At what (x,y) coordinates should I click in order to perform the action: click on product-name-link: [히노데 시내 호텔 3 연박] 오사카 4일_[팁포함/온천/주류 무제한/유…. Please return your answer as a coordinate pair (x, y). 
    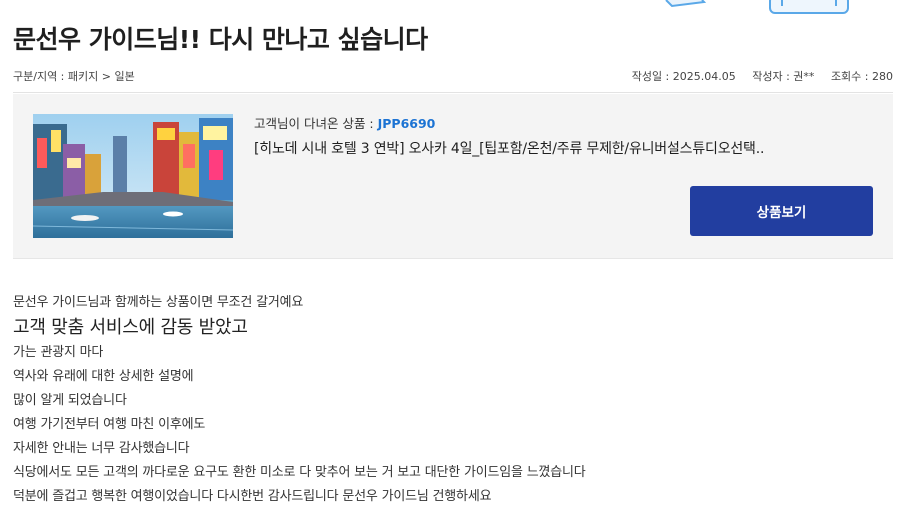
    Looking at the image, I should click on (554, 148).